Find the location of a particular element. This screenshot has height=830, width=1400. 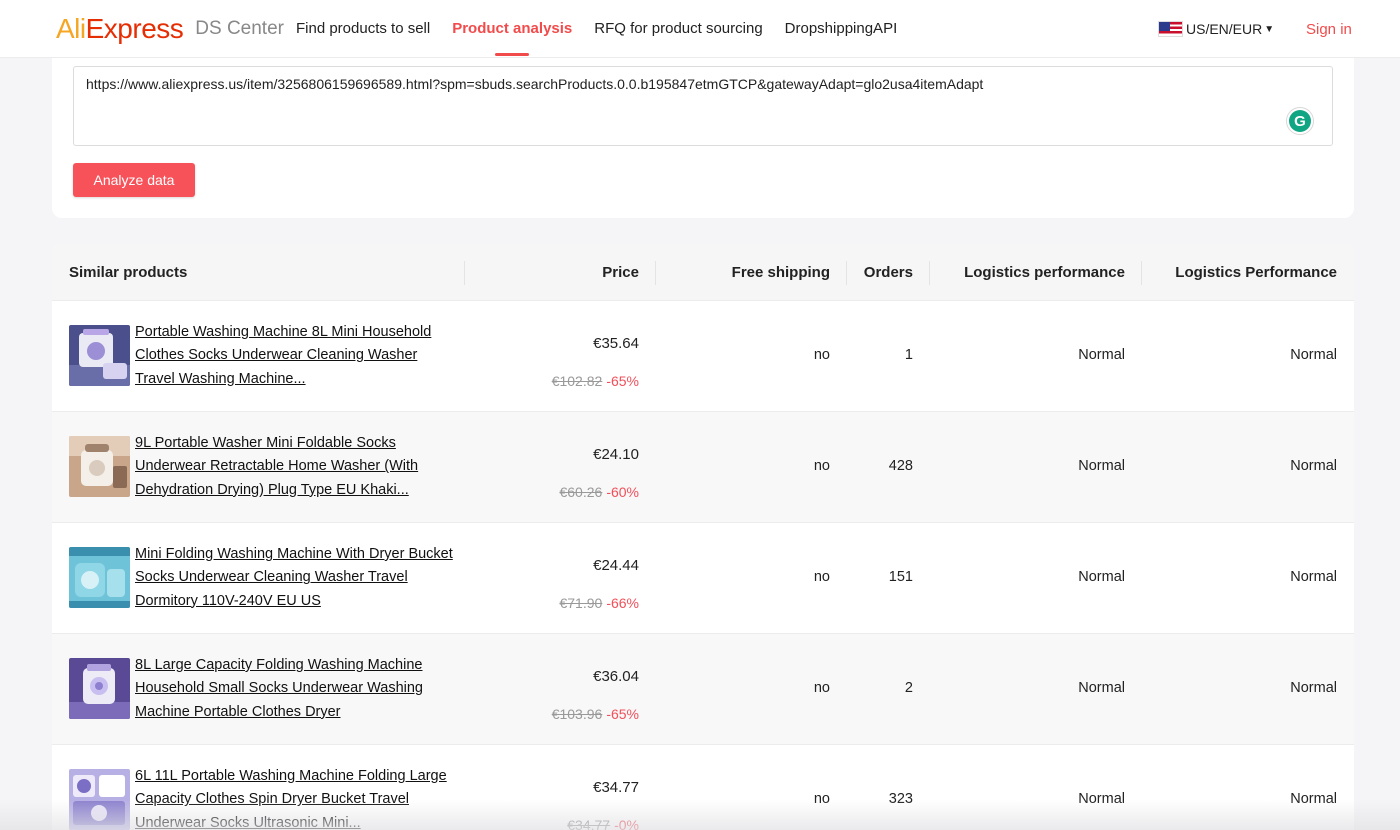

original-price: €34.77 is located at coordinates (589, 823).